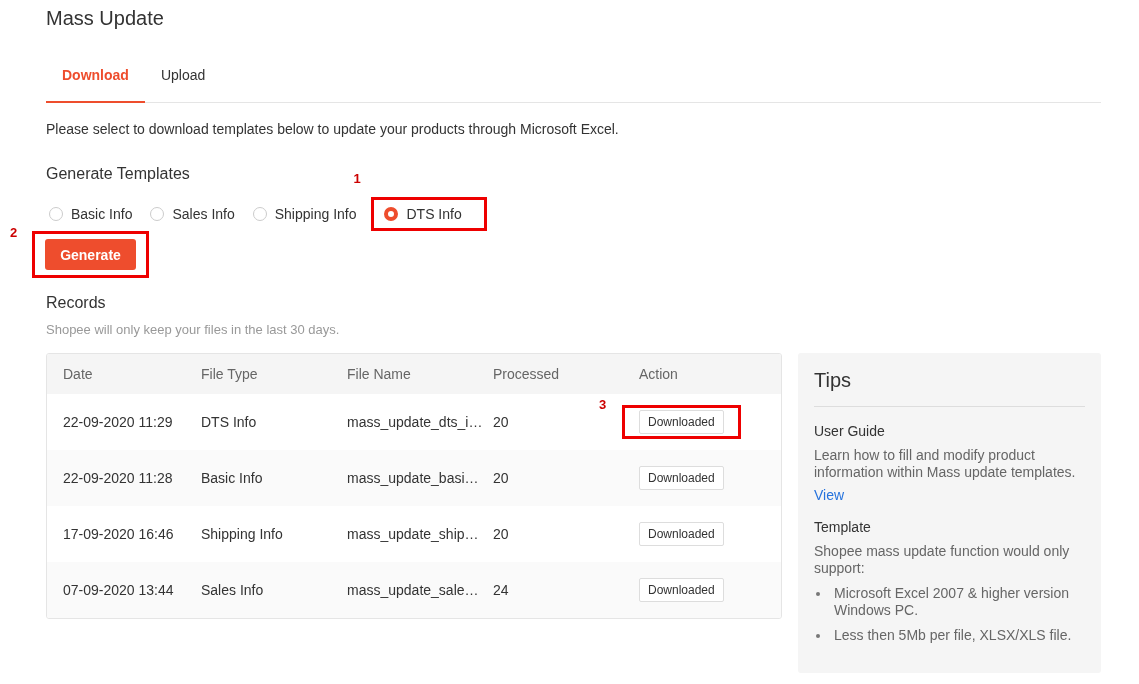  I want to click on table-cell-text: 22-09-2020 11:29, so click(118, 422).